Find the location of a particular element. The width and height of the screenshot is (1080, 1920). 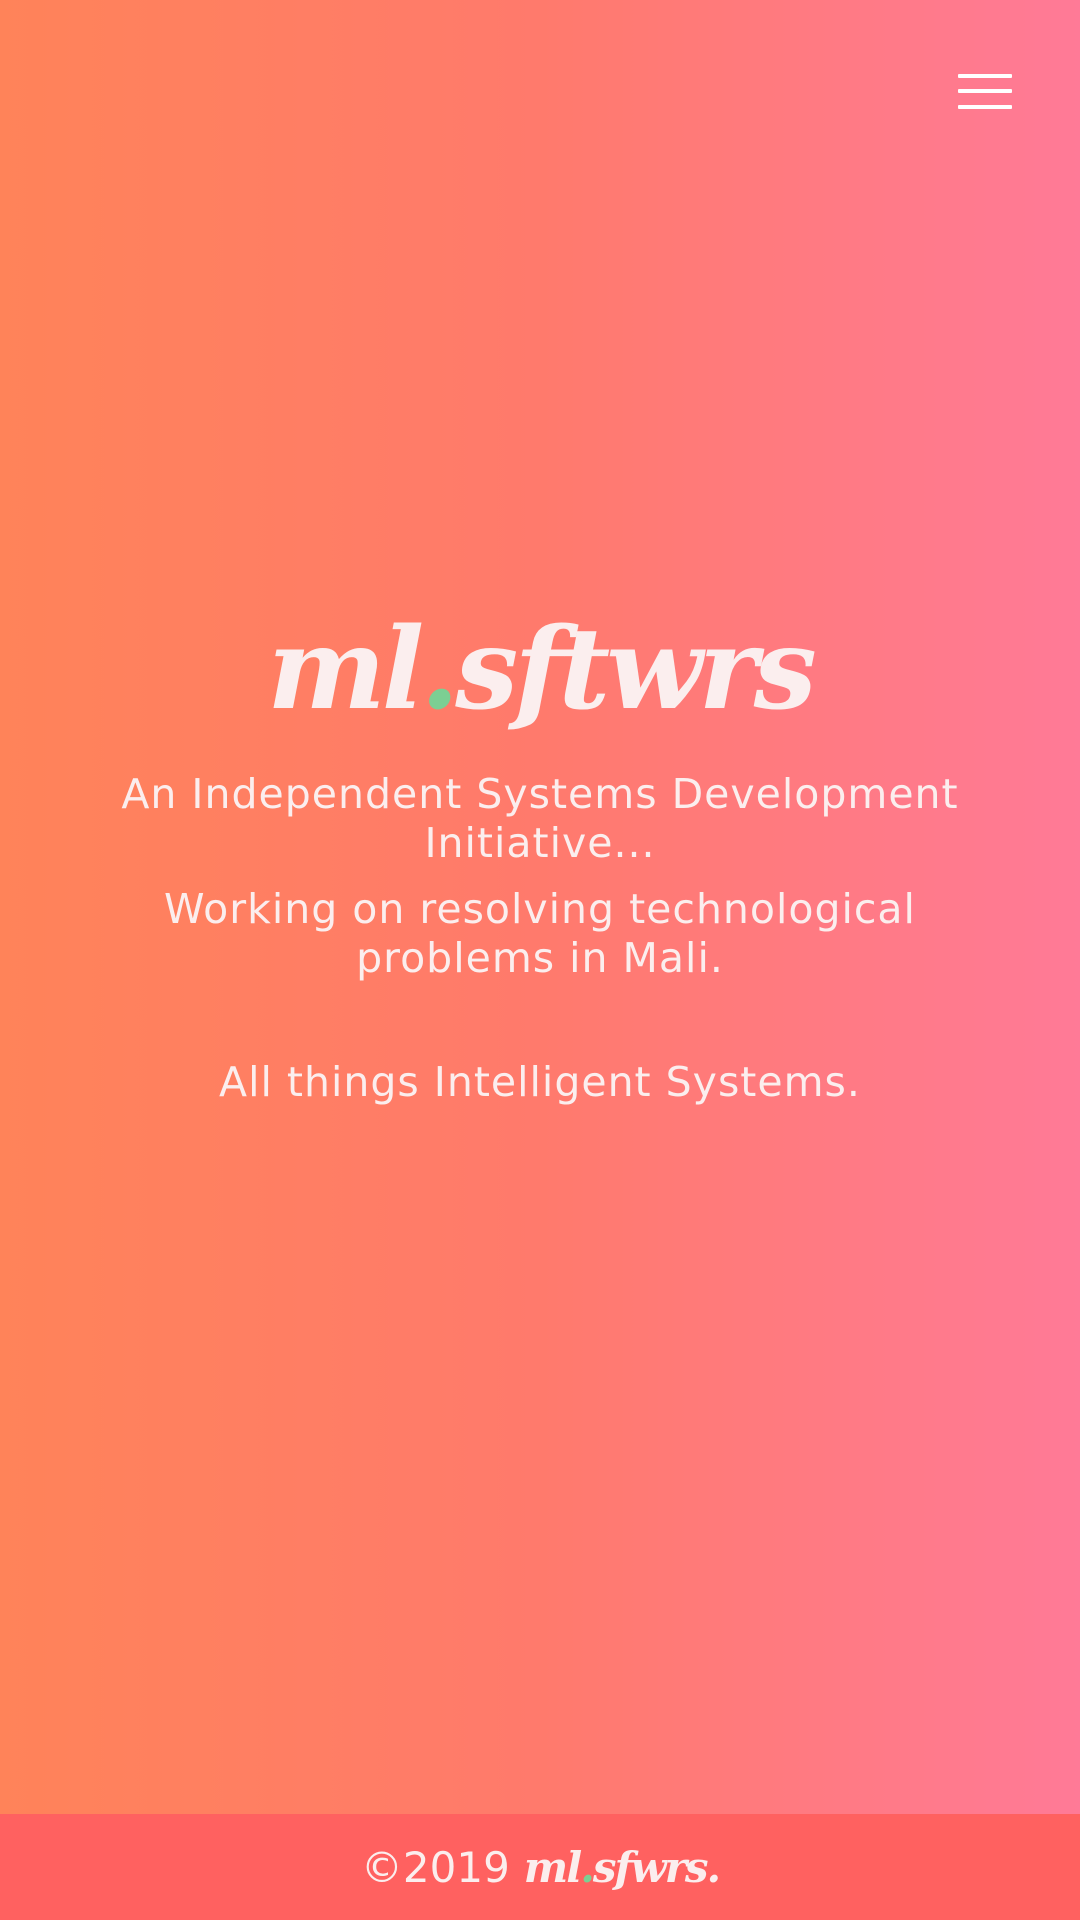

logo-text-sftwrs: sftwrs is located at coordinates (635, 669).